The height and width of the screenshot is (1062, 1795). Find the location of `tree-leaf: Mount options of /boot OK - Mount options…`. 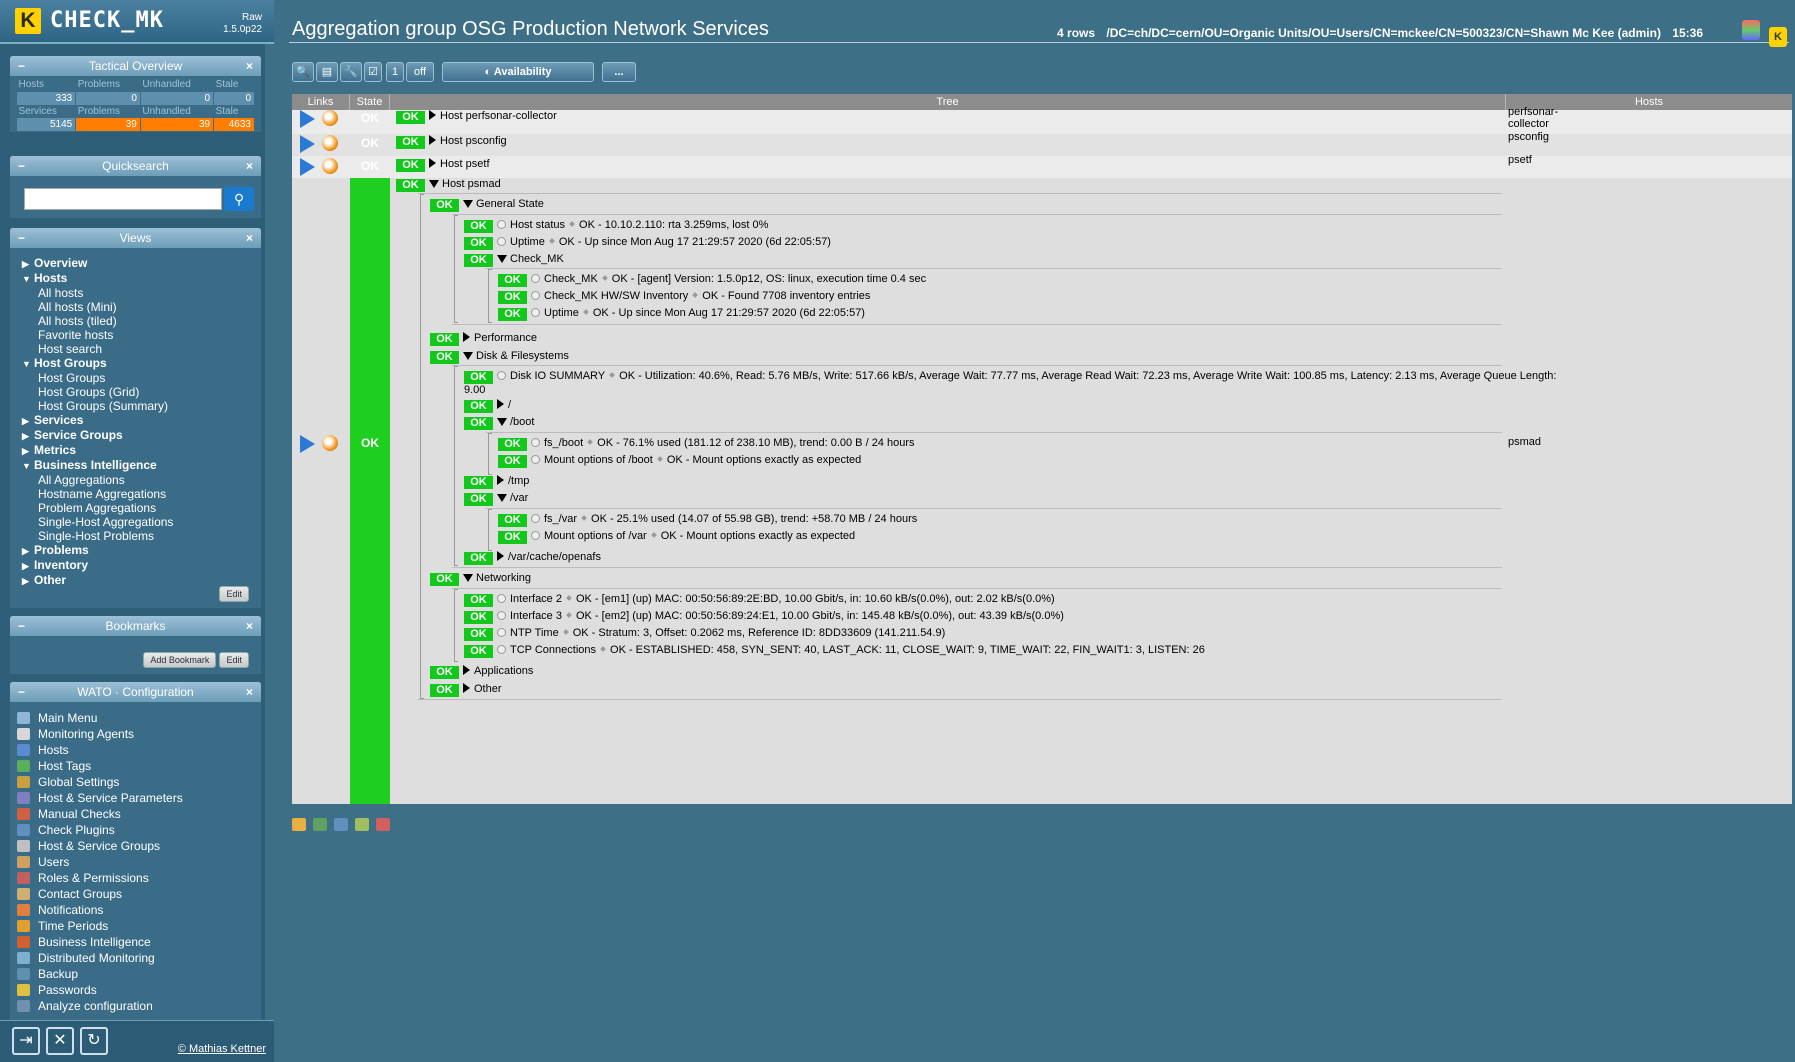

tree-leaf: Mount options of /boot OK - Mount options… is located at coordinates (696, 460).